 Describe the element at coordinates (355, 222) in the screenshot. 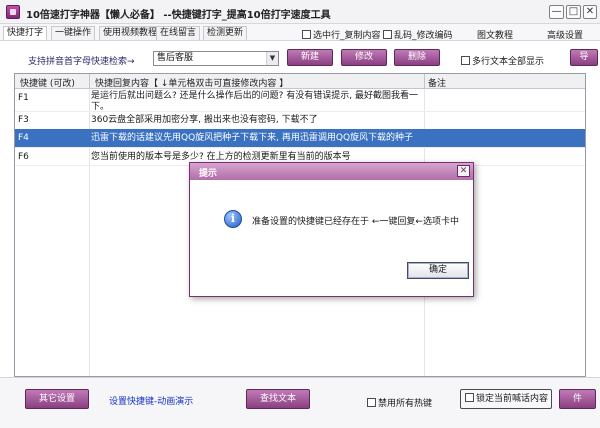

I see `dialog-message: 准备设置的快捷键已经存在于 ←一键回复←选项卡中` at that location.